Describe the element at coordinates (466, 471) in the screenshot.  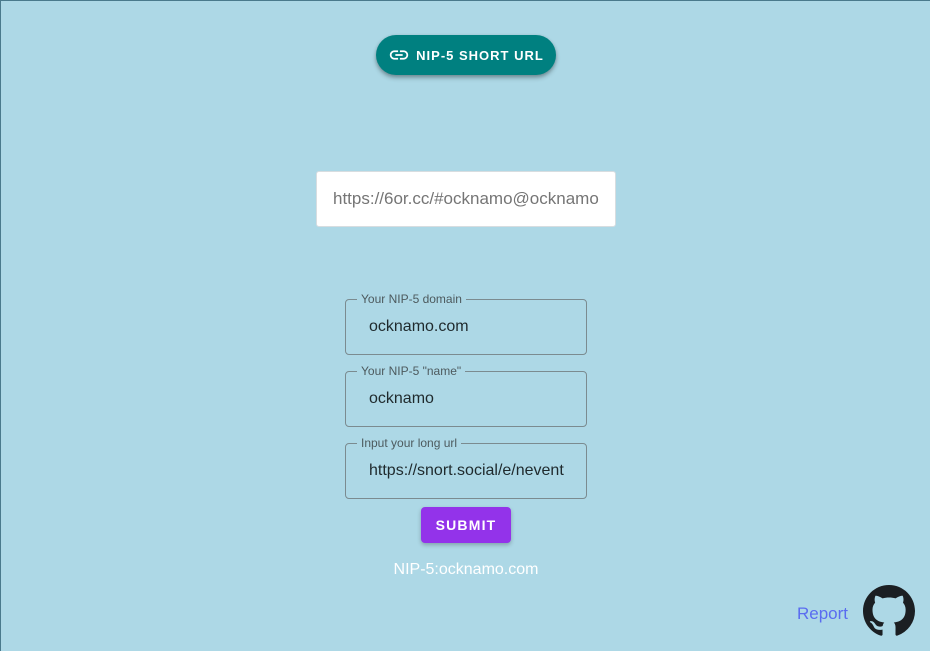
I see `long-url-input` at that location.